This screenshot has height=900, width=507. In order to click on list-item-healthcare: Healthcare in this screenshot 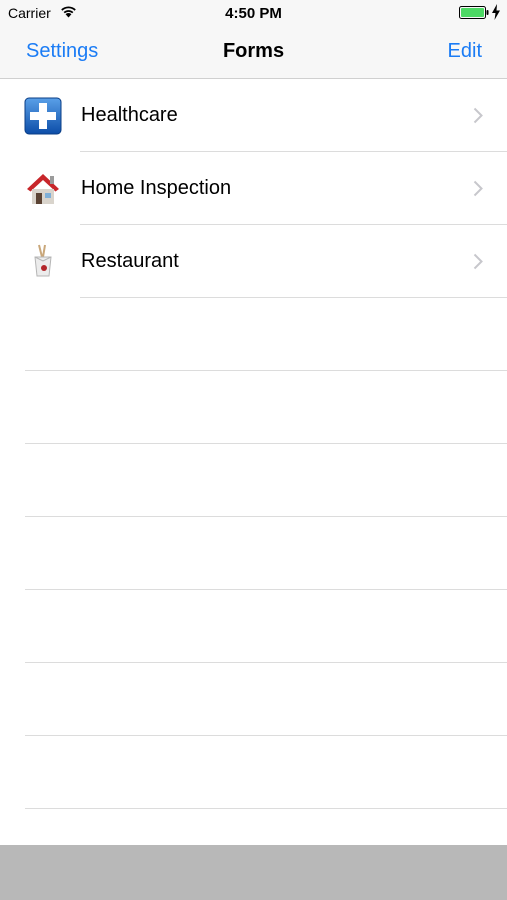, I will do `click(253, 115)`.